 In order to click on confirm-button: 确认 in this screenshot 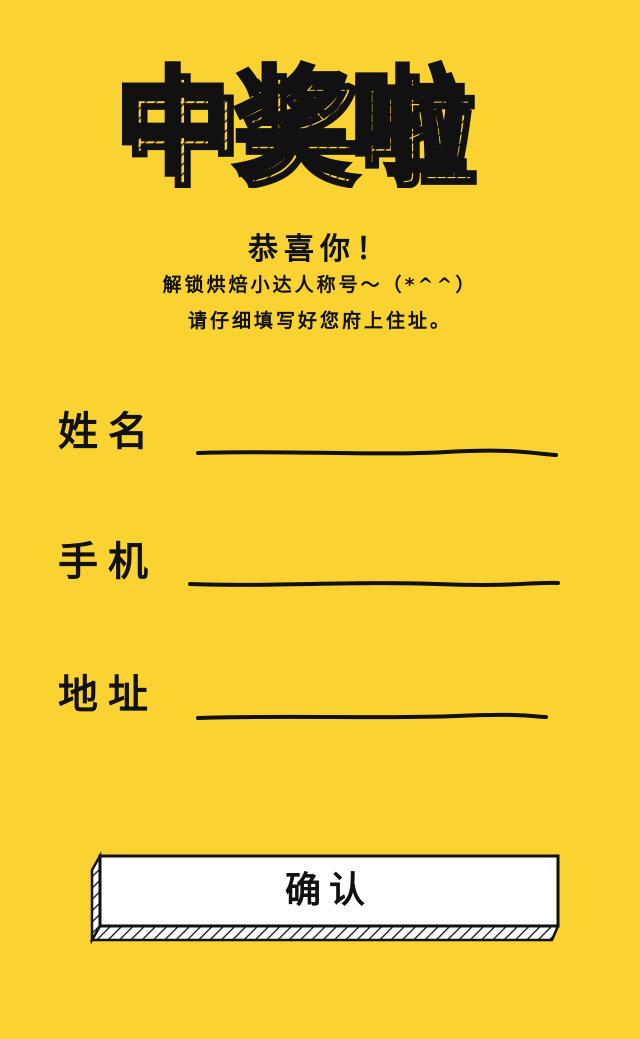, I will do `click(325, 900)`.